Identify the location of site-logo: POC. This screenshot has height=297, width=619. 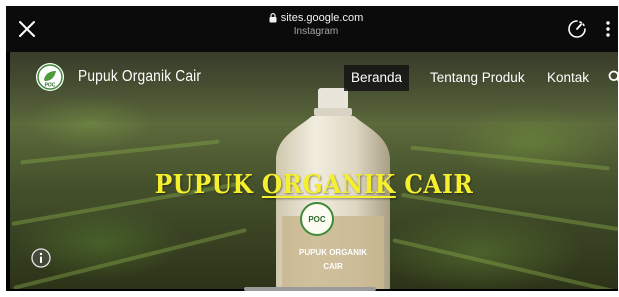
(50, 77).